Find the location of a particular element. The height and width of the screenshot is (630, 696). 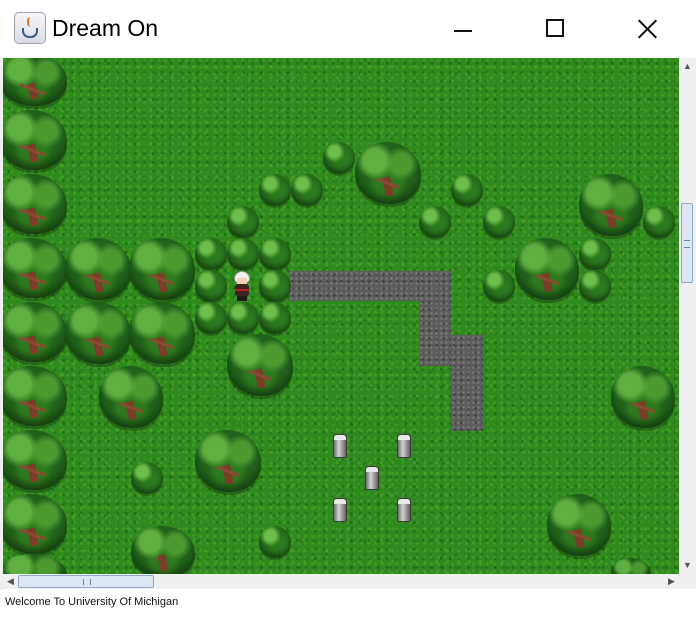

maximize-button is located at coordinates (555, 29).